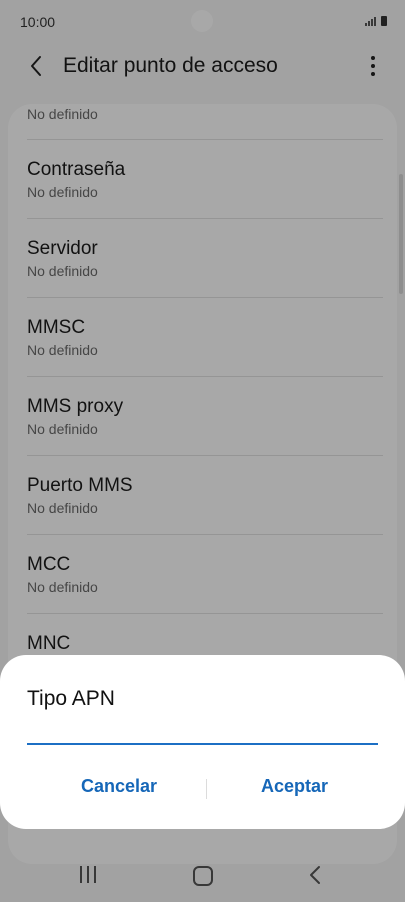 The width and height of the screenshot is (405, 902). I want to click on button-divider, so click(206, 789).